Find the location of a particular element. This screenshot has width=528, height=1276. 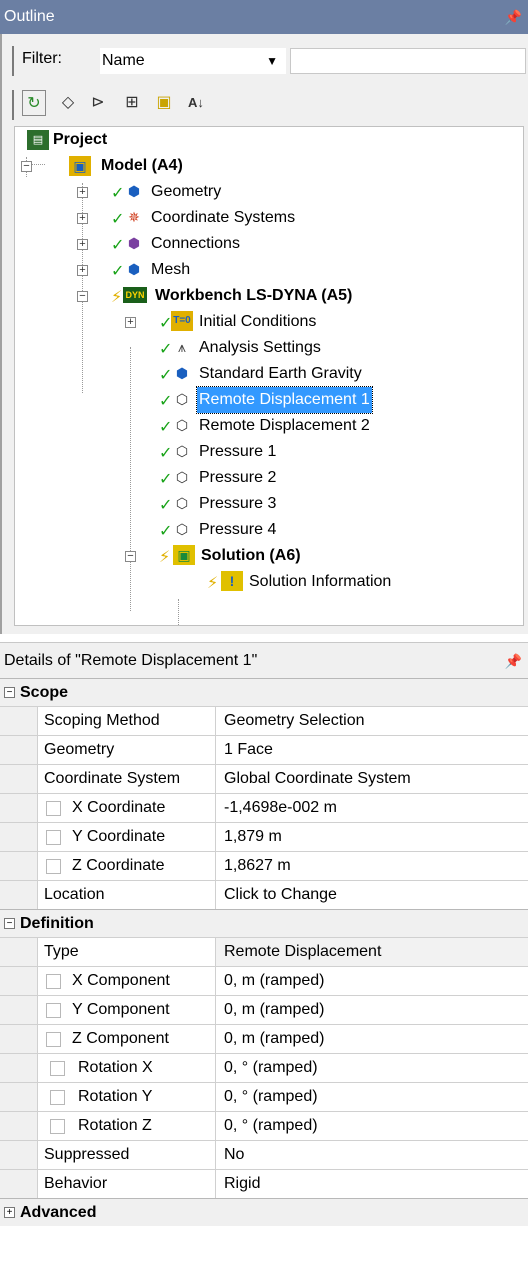

refresh-icon: ↻ is located at coordinates (34, 103).